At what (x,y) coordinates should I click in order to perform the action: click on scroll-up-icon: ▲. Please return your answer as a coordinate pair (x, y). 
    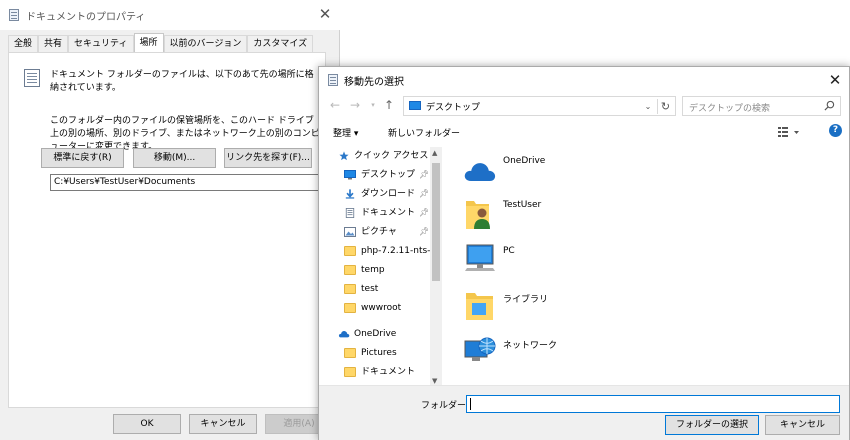
    Looking at the image, I should click on (434, 153).